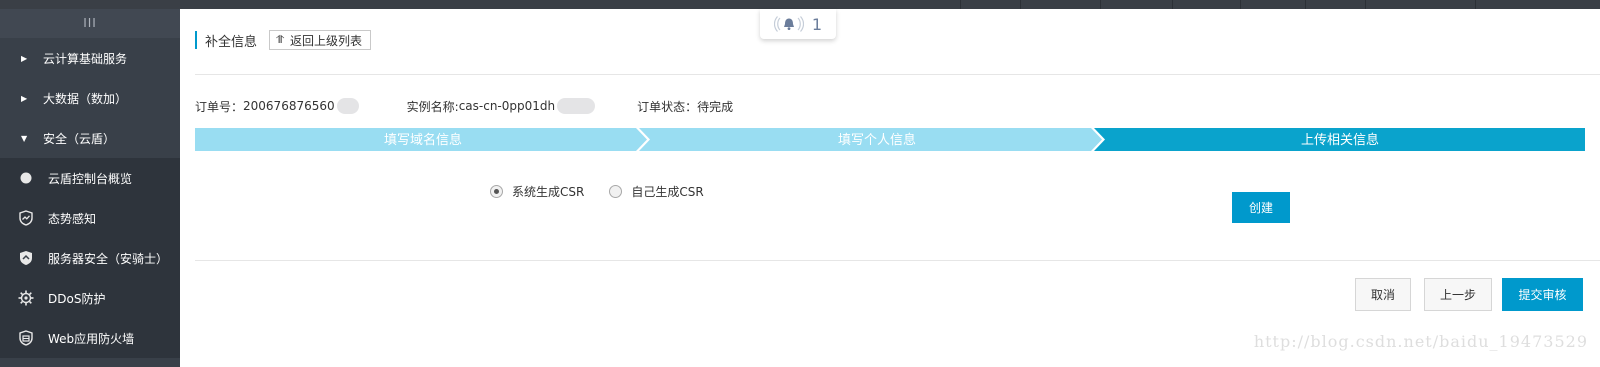  What do you see at coordinates (77, 298) in the screenshot?
I see `sidebar-item-label: DDoS防护` at bounding box center [77, 298].